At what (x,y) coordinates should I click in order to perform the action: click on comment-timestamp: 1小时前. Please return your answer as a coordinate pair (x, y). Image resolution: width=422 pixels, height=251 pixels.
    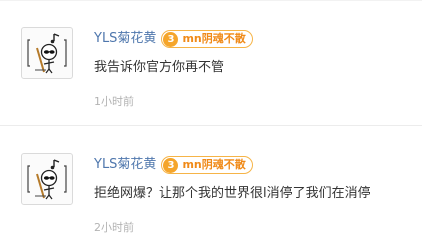
    Looking at the image, I should click on (114, 101).